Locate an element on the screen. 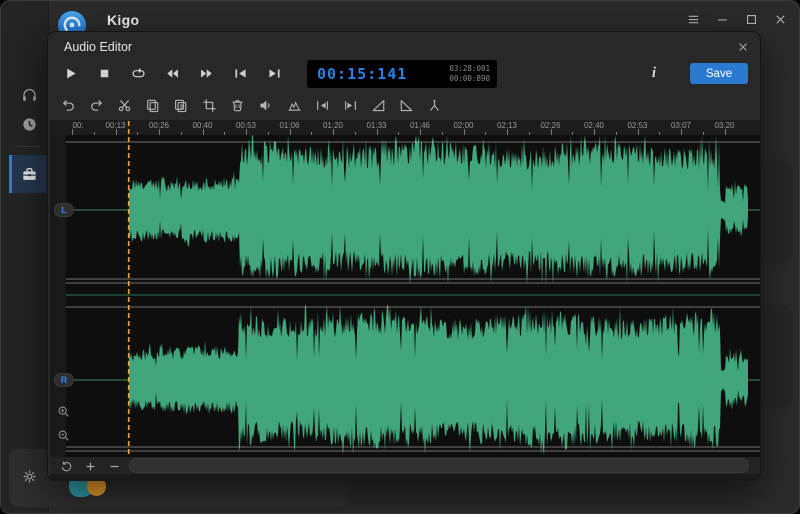  paste-icon is located at coordinates (180, 105).